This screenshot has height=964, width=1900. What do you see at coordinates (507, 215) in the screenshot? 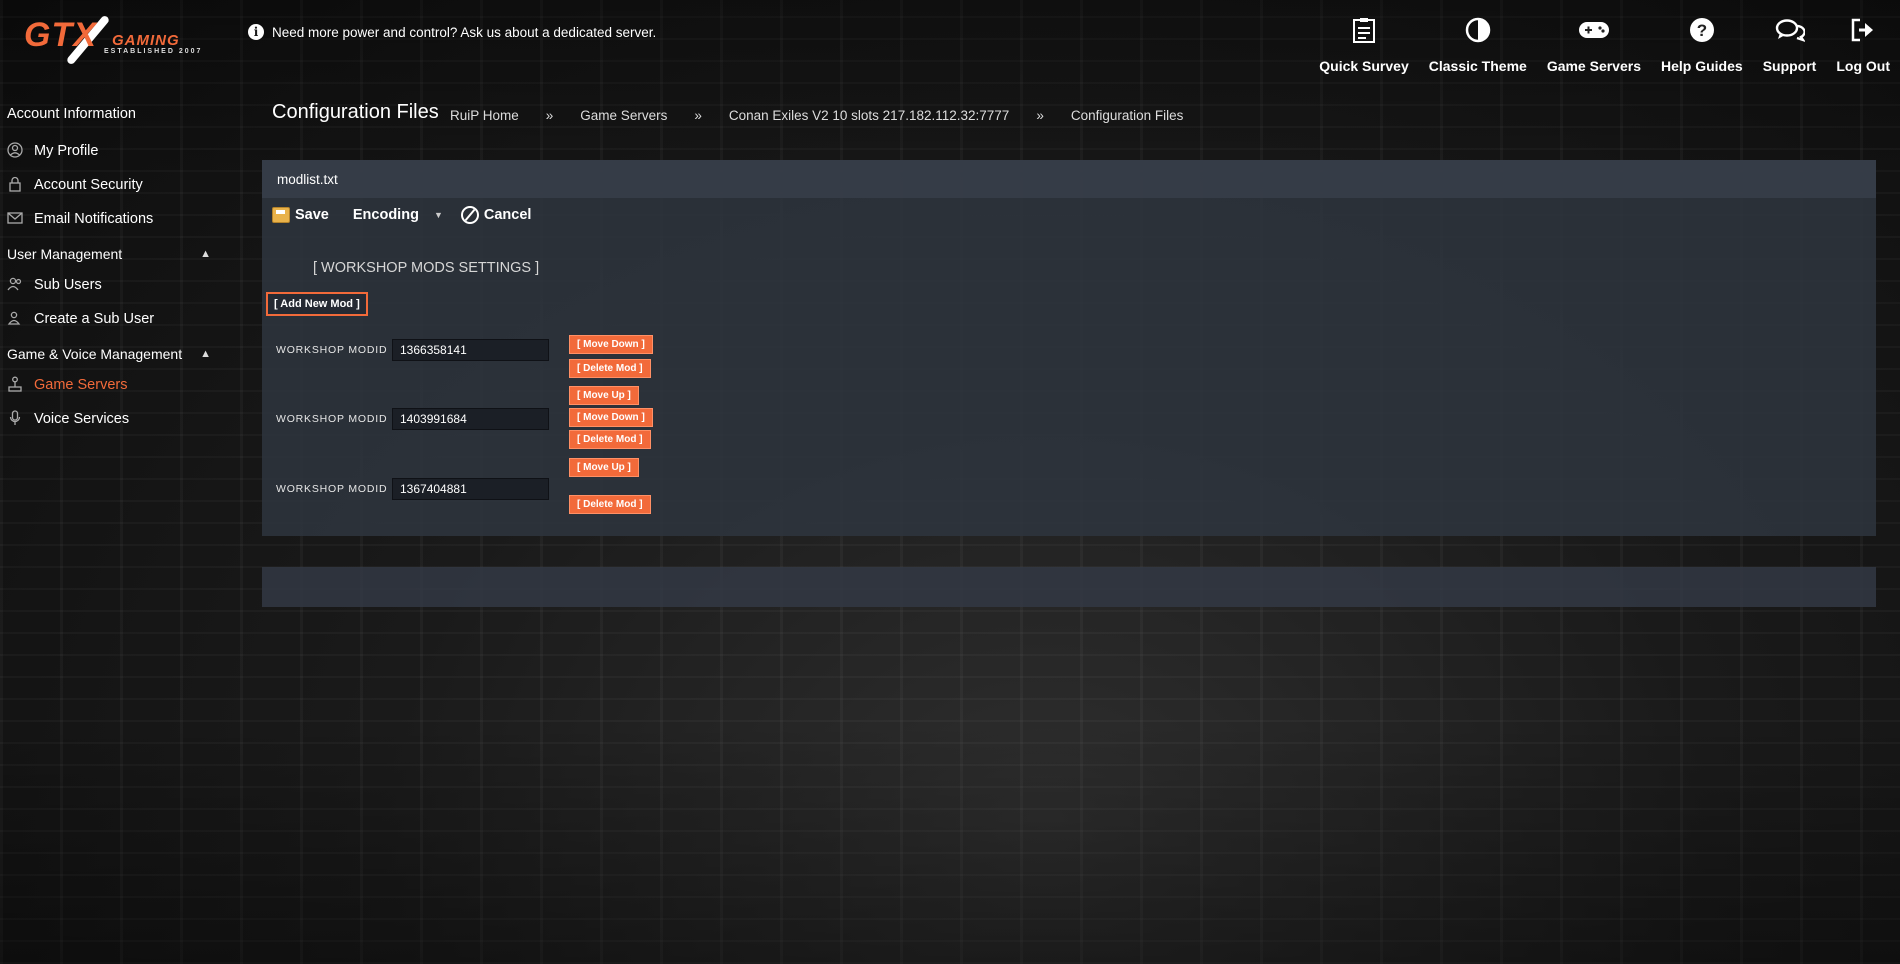
I see `cancel-label: Cancel` at bounding box center [507, 215].